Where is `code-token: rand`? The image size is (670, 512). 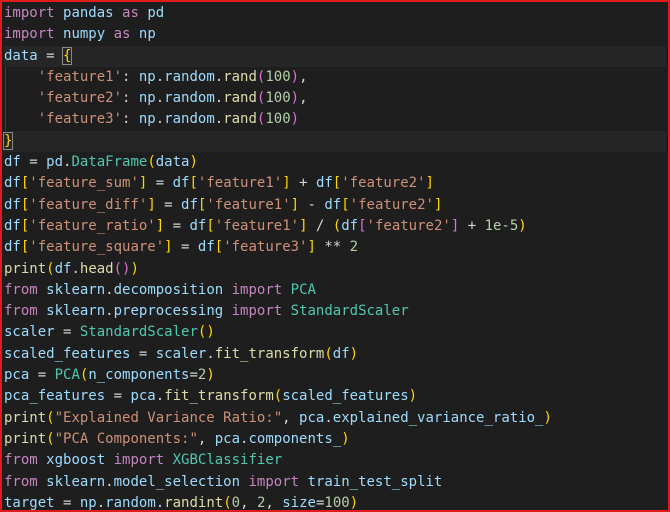 code-token: rand is located at coordinates (240, 76).